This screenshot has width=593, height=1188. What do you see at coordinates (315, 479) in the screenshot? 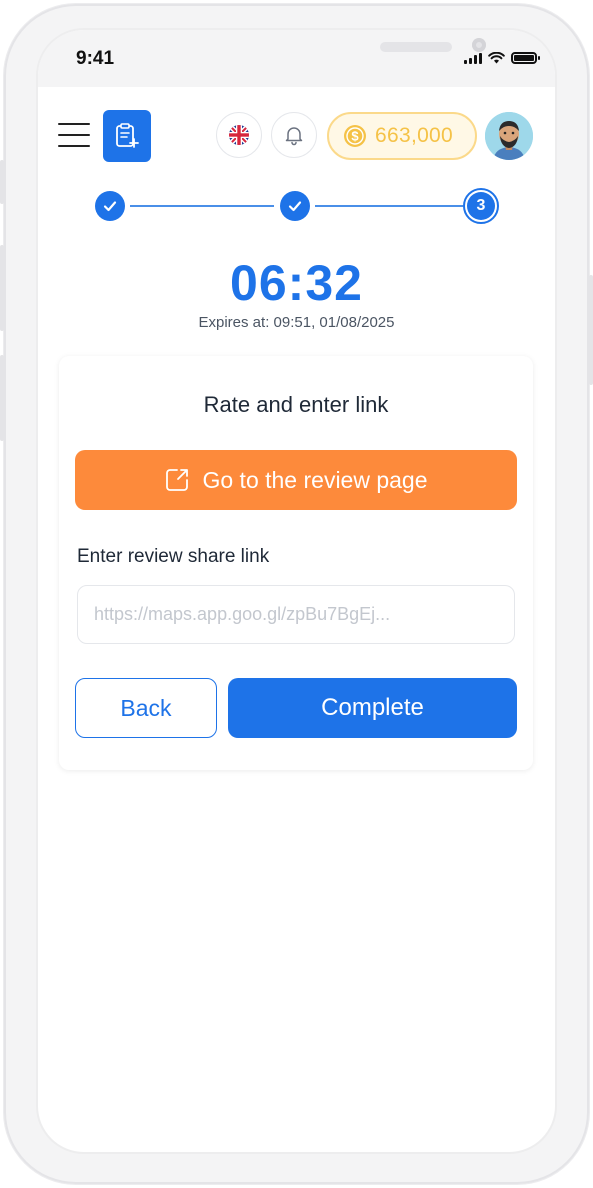
I see `go-to-review-page-label: Go to the review page` at bounding box center [315, 479].